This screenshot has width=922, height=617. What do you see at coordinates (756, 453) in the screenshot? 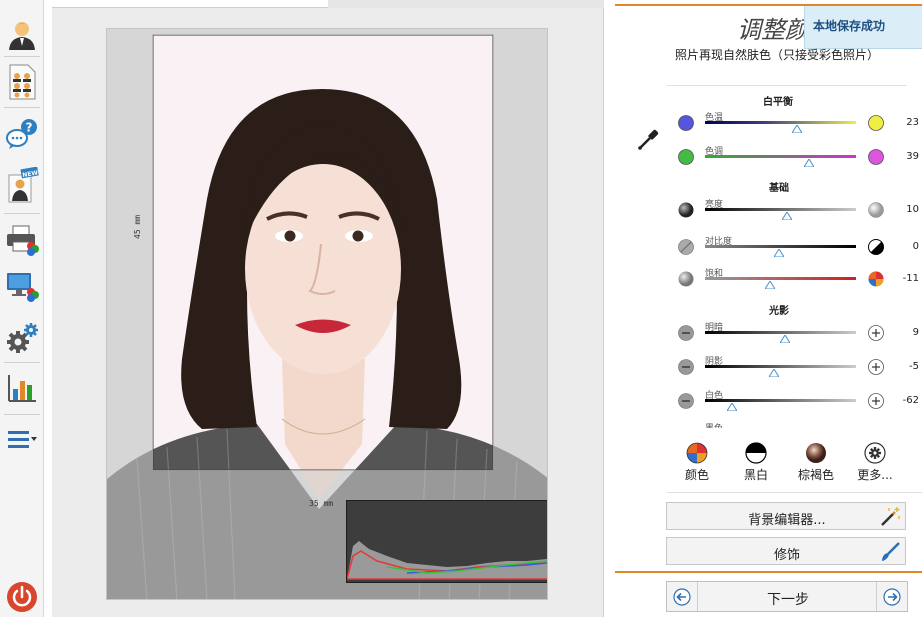
I see `black-white-icon` at bounding box center [756, 453].